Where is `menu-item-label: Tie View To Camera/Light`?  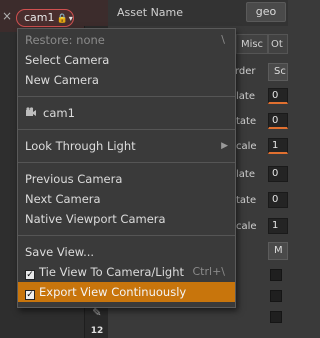
menu-item-label: Tie View To Camera/Light is located at coordinates (112, 272).